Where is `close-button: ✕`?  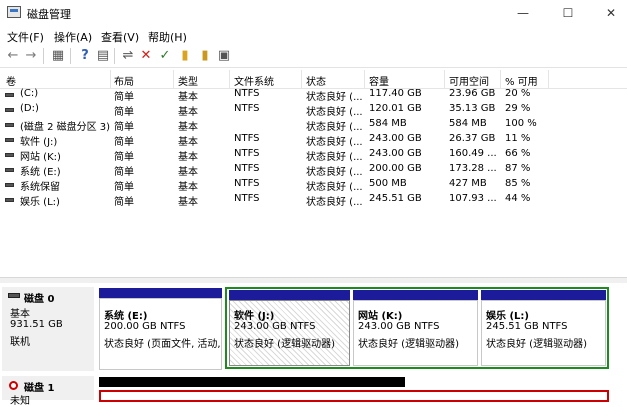 close-button: ✕ is located at coordinates (607, 13).